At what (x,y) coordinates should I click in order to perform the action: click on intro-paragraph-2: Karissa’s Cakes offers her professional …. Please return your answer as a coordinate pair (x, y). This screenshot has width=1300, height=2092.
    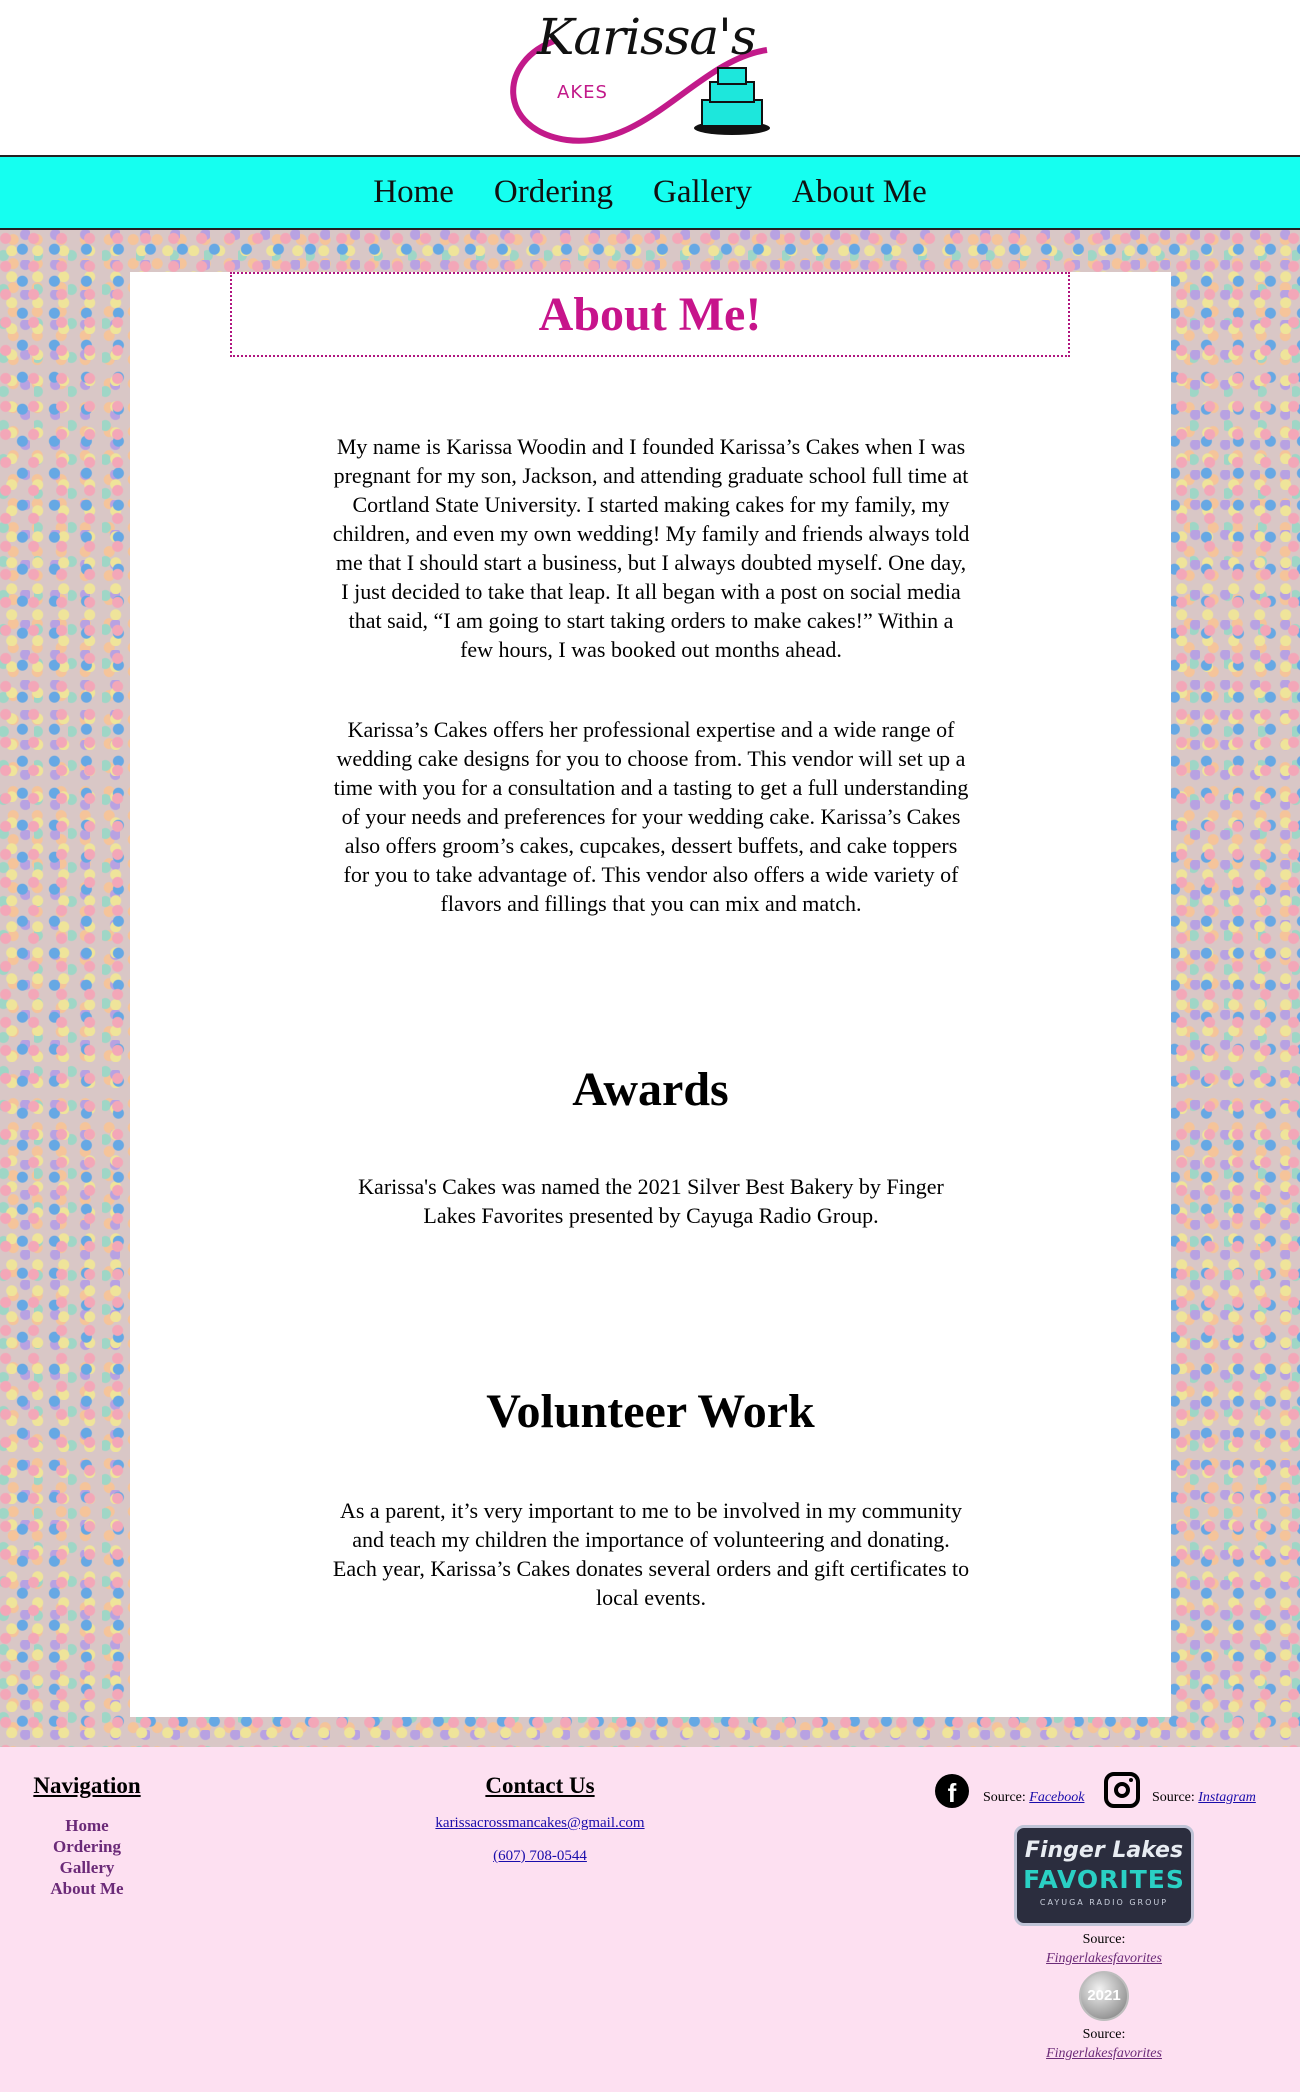
    Looking at the image, I should click on (651, 816).